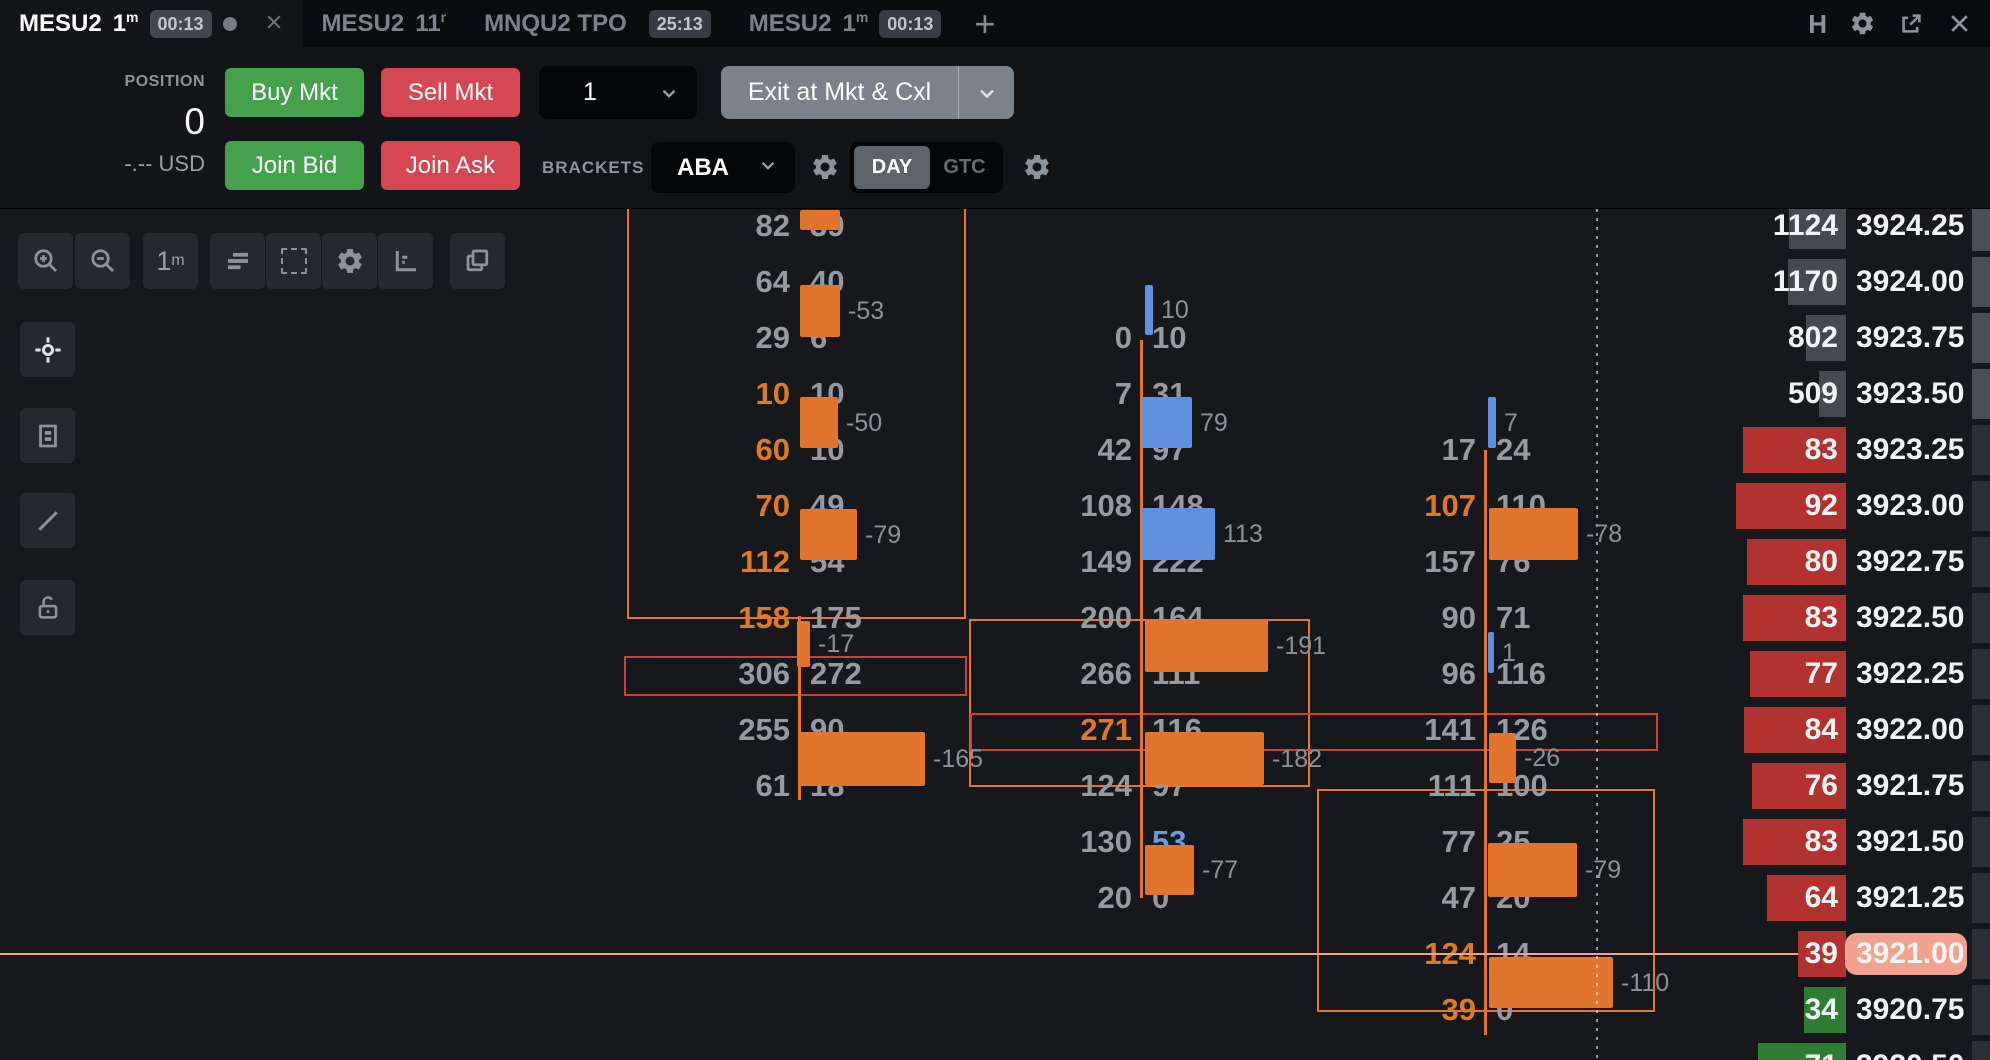  What do you see at coordinates (1718, 562) in the screenshot?
I see `ladder-size: 80` at bounding box center [1718, 562].